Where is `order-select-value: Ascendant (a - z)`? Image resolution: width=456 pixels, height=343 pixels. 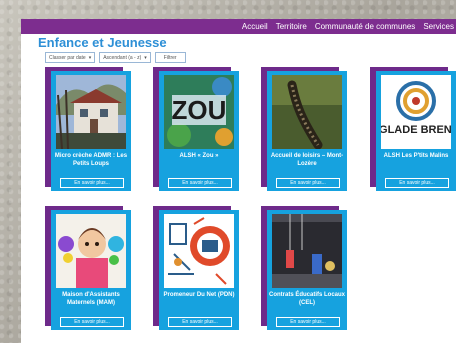 order-select-value: Ascendant (a - z) is located at coordinates (122, 57).